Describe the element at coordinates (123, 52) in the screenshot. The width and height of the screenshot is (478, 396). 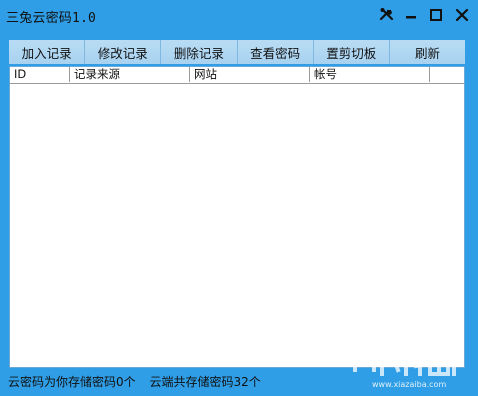
I see `edit-record-button: 修改记录` at that location.